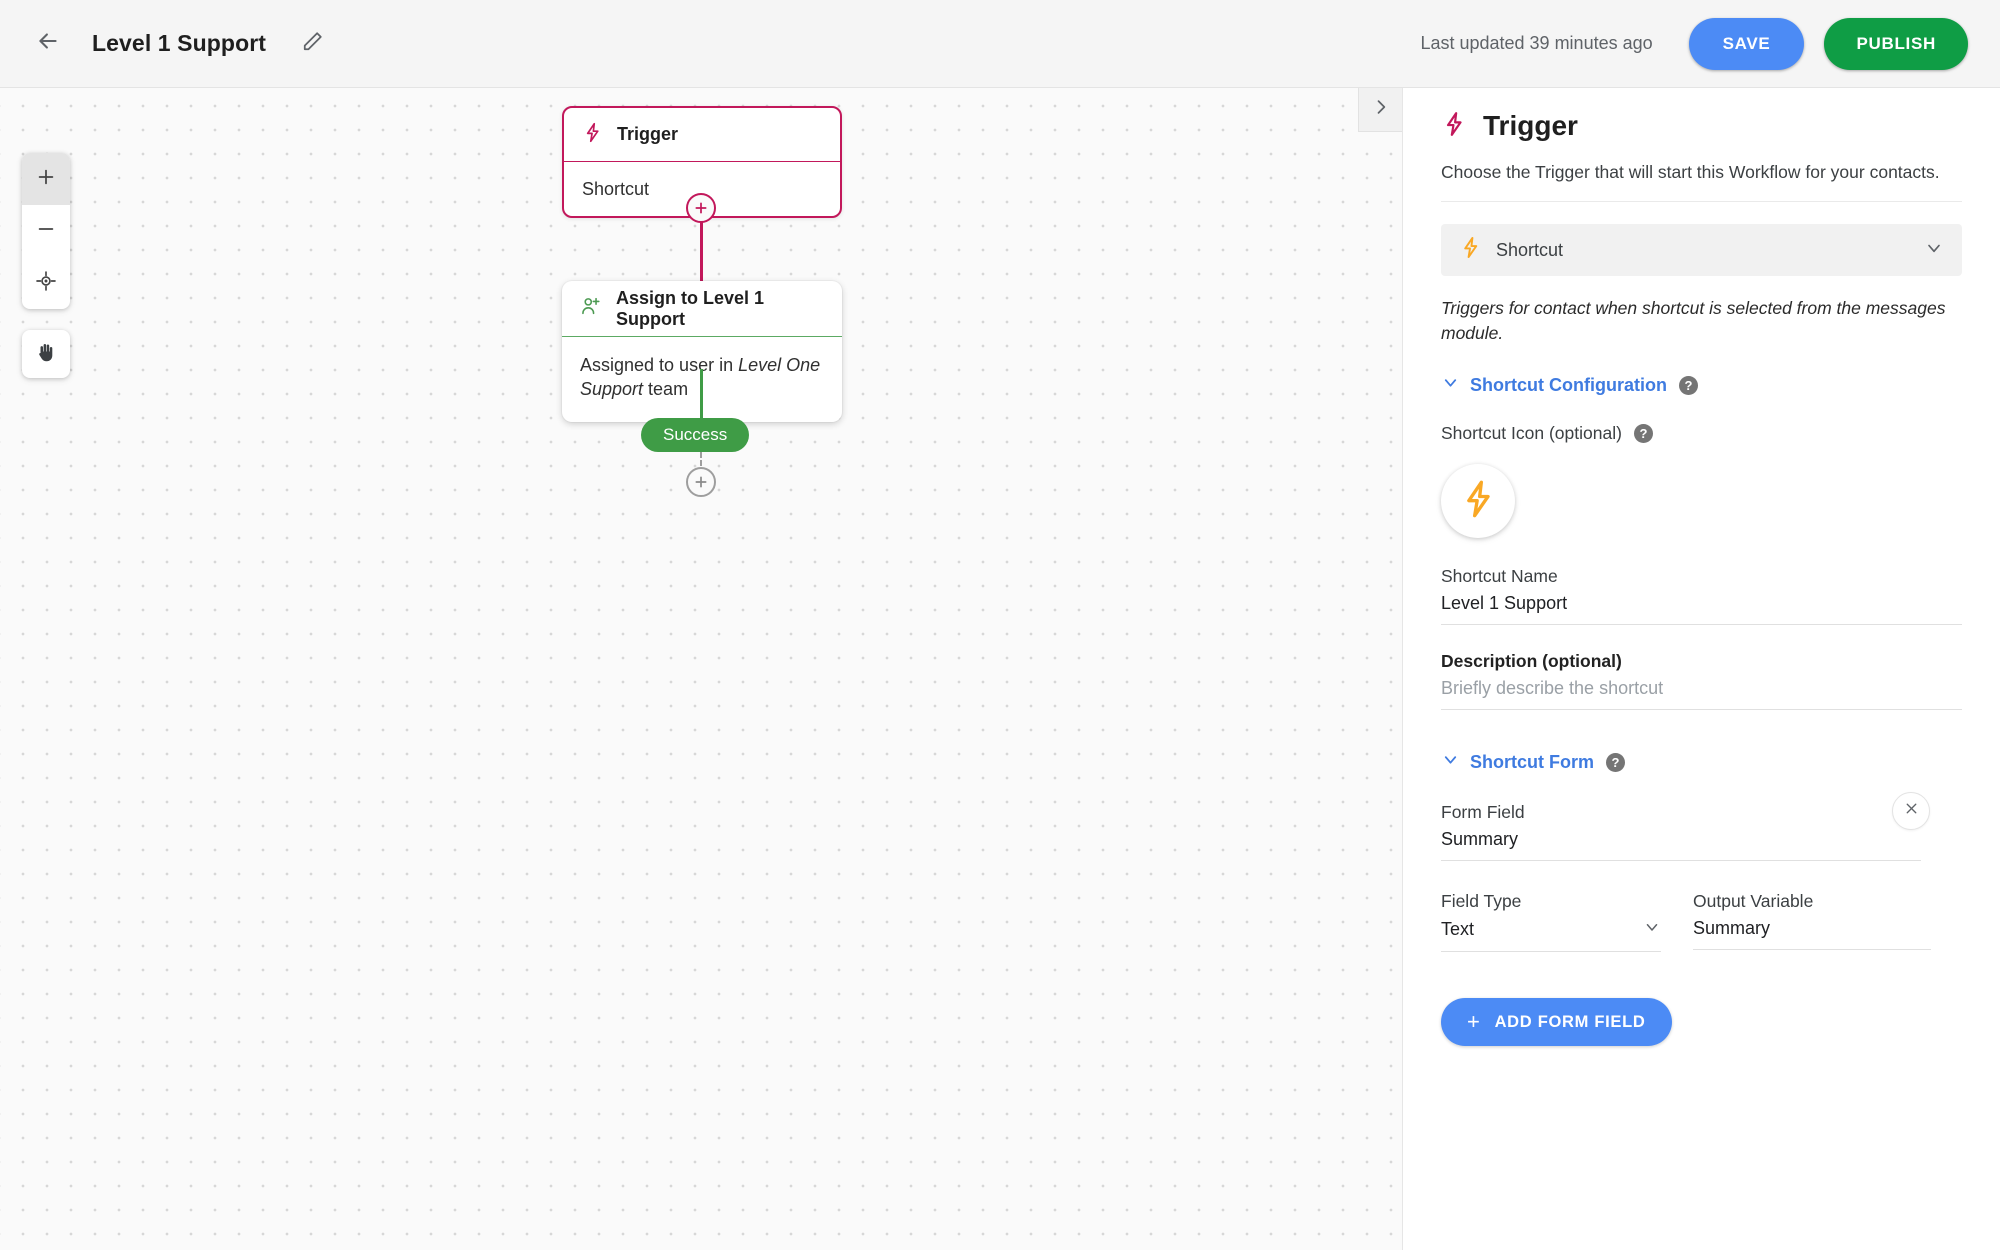 The image size is (2000, 1250). I want to click on crosshair-icon, so click(46, 283).